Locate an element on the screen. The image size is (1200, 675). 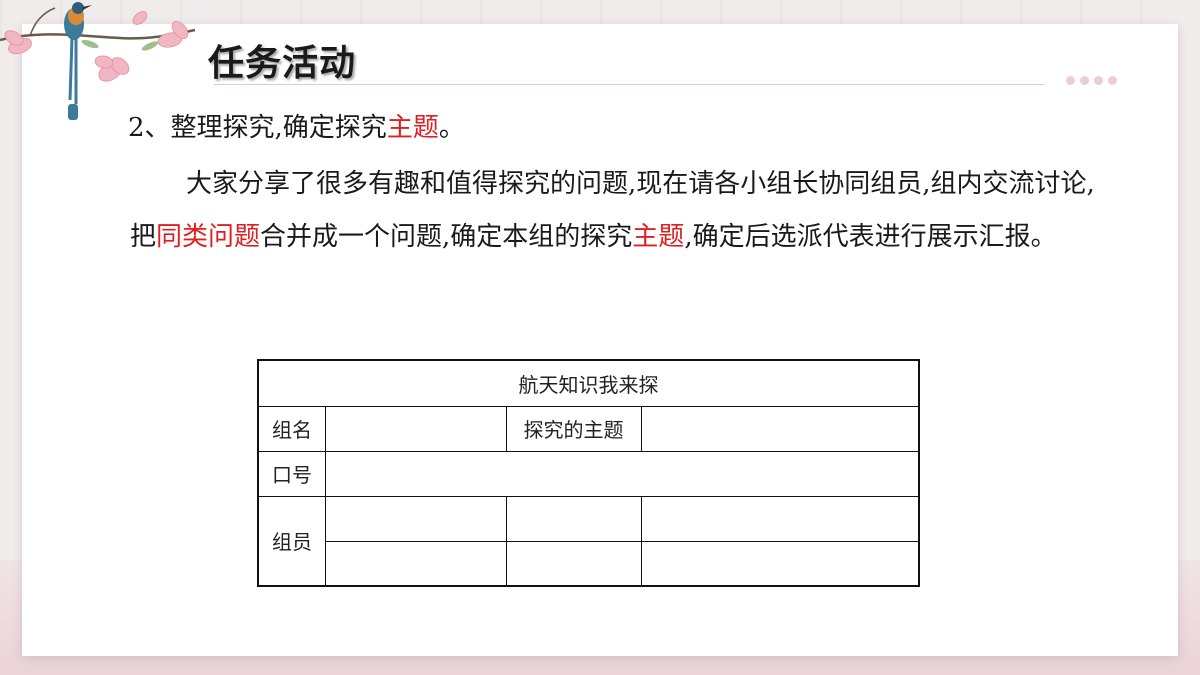
para-text-2: 合并成一个问题,确定本组的探究 is located at coordinates (446, 237).